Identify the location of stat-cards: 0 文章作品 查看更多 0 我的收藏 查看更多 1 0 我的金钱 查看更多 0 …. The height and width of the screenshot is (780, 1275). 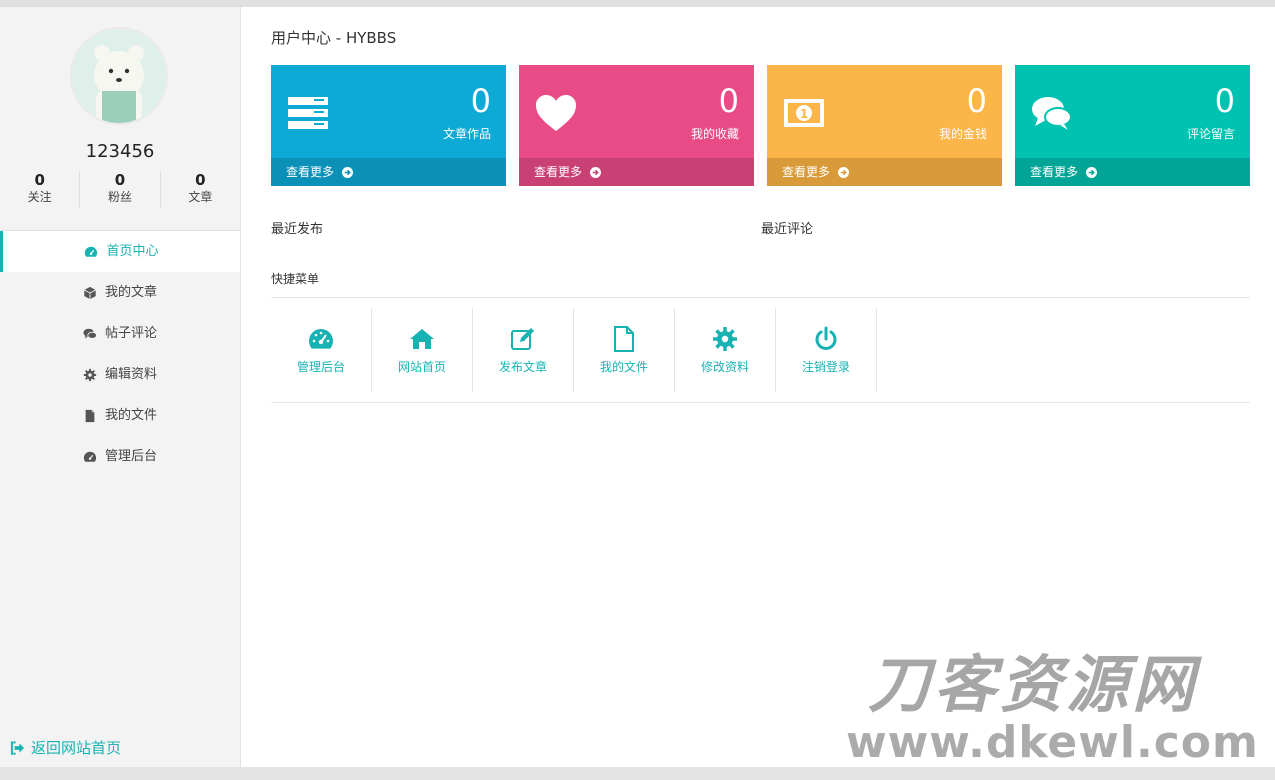
(760, 125).